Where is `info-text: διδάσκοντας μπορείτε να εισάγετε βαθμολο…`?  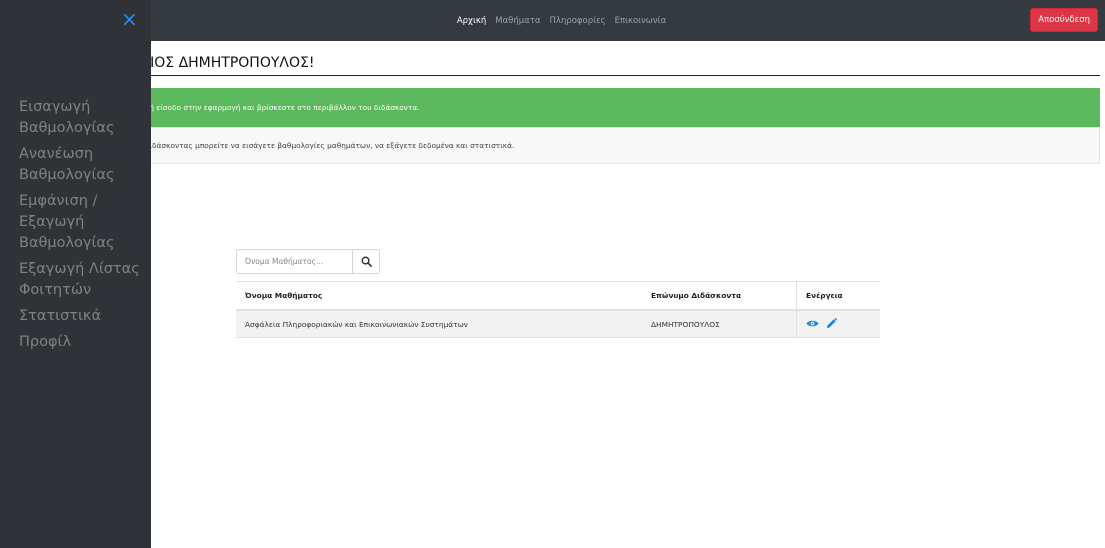
info-text: διδάσκοντας μπορείτε να εισάγετε βαθμολο… is located at coordinates (330, 145).